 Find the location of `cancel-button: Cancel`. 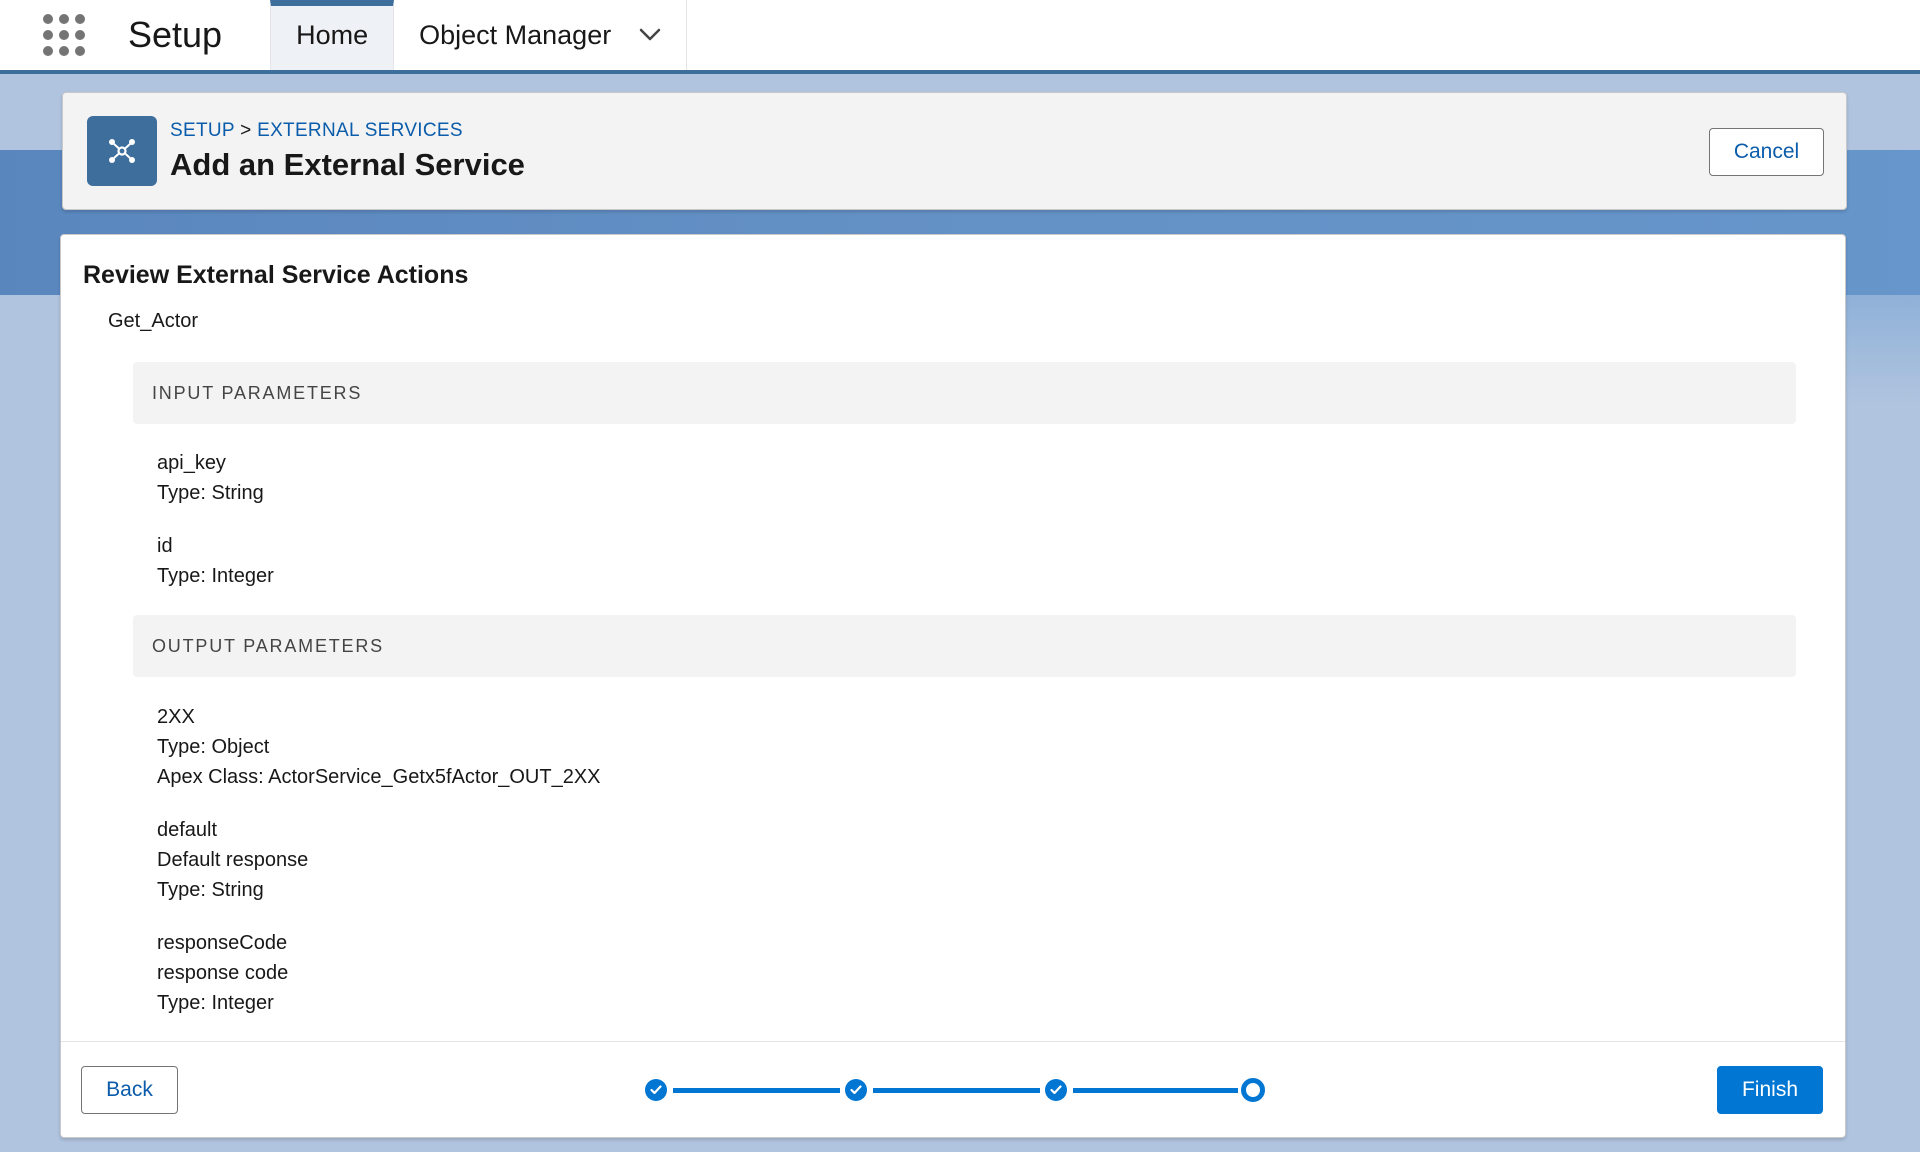

cancel-button: Cancel is located at coordinates (1766, 152).